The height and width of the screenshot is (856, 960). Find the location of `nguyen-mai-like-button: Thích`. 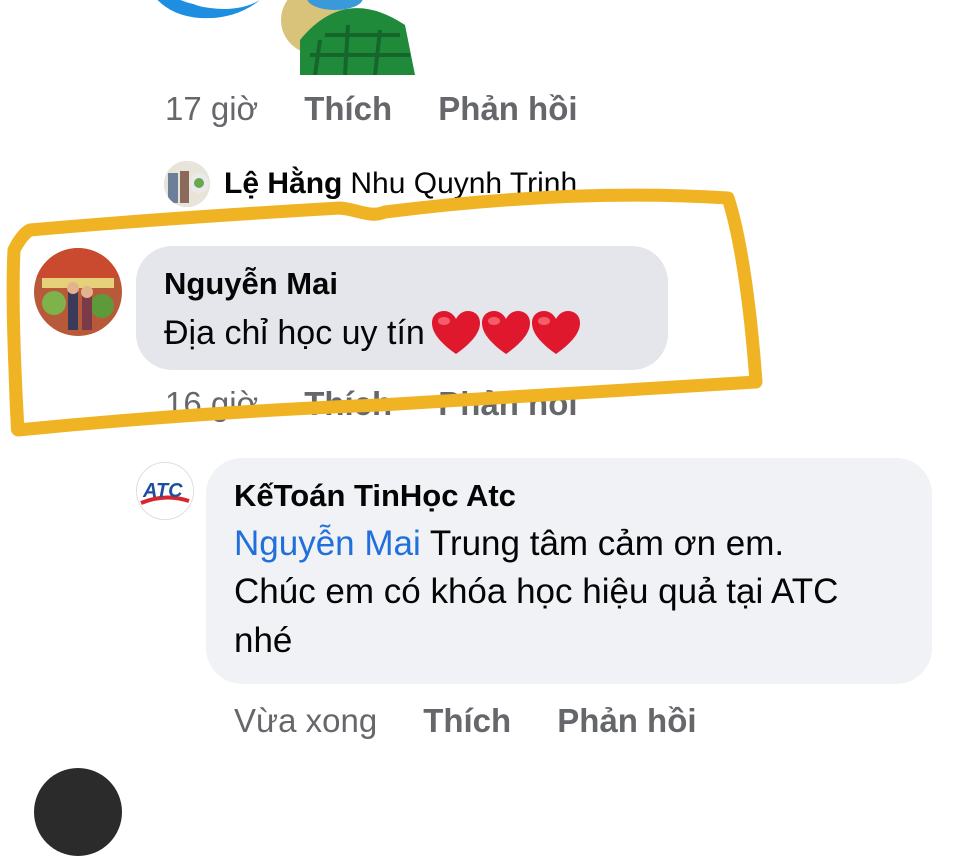

nguyen-mai-like-button: Thích is located at coordinates (348, 404).